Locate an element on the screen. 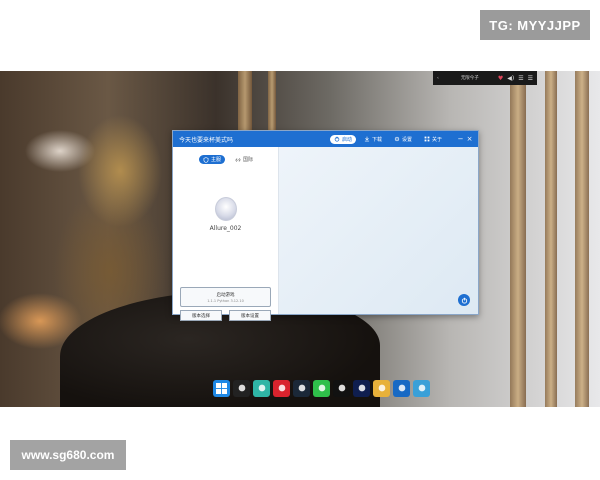 The height and width of the screenshot is (480, 600). subtab-label: 主服 is located at coordinates (216, 160).